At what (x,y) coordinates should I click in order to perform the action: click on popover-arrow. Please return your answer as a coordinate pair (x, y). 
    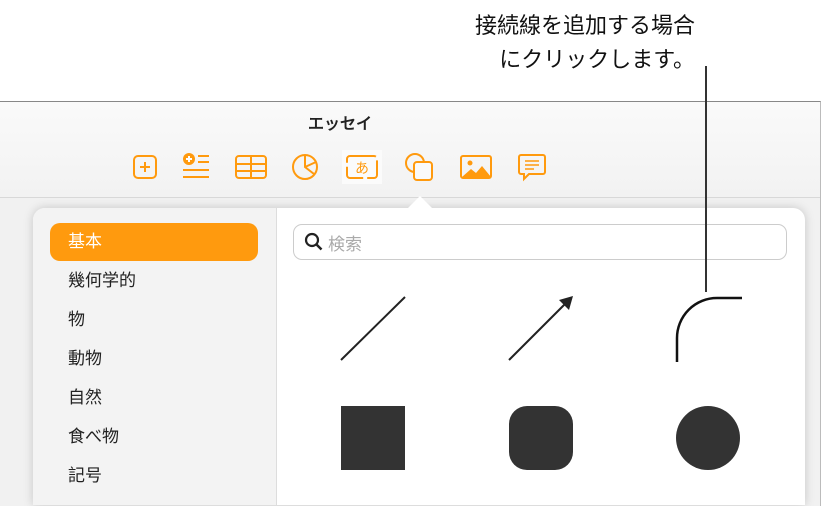
    Looking at the image, I should click on (420, 202).